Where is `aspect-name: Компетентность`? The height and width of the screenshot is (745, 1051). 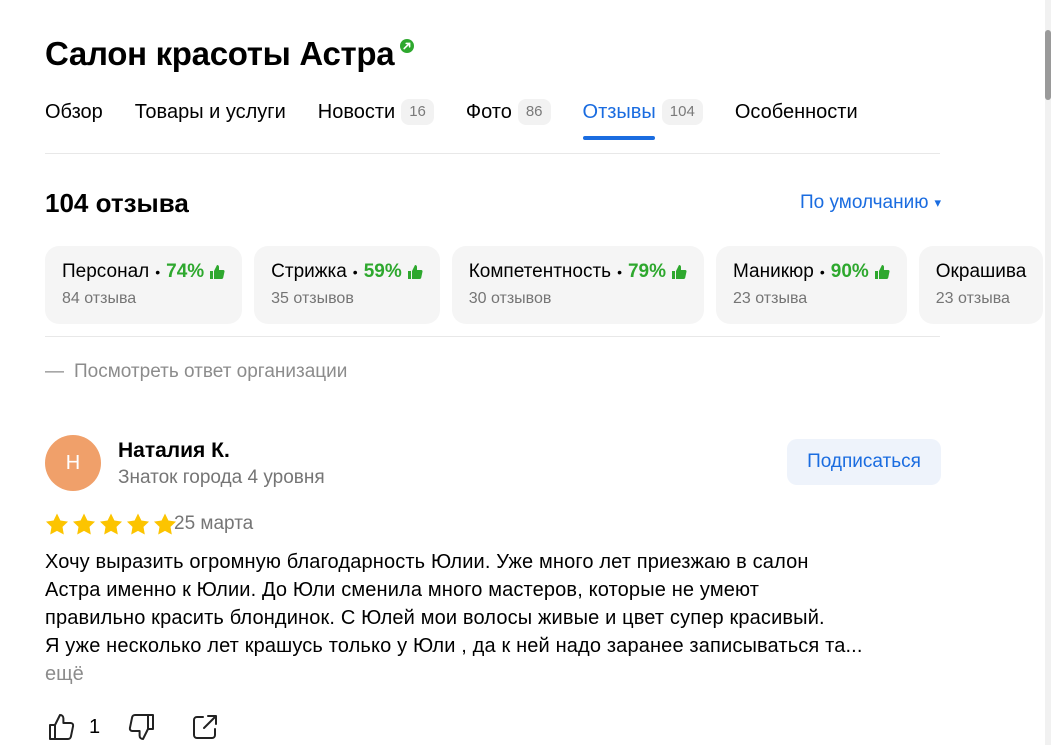
aspect-name: Компетентность is located at coordinates (540, 271).